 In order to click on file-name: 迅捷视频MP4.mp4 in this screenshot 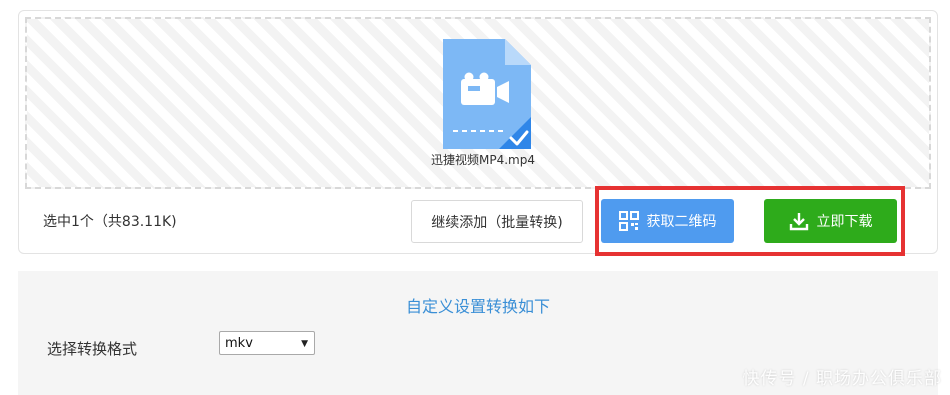, I will do `click(483, 160)`.